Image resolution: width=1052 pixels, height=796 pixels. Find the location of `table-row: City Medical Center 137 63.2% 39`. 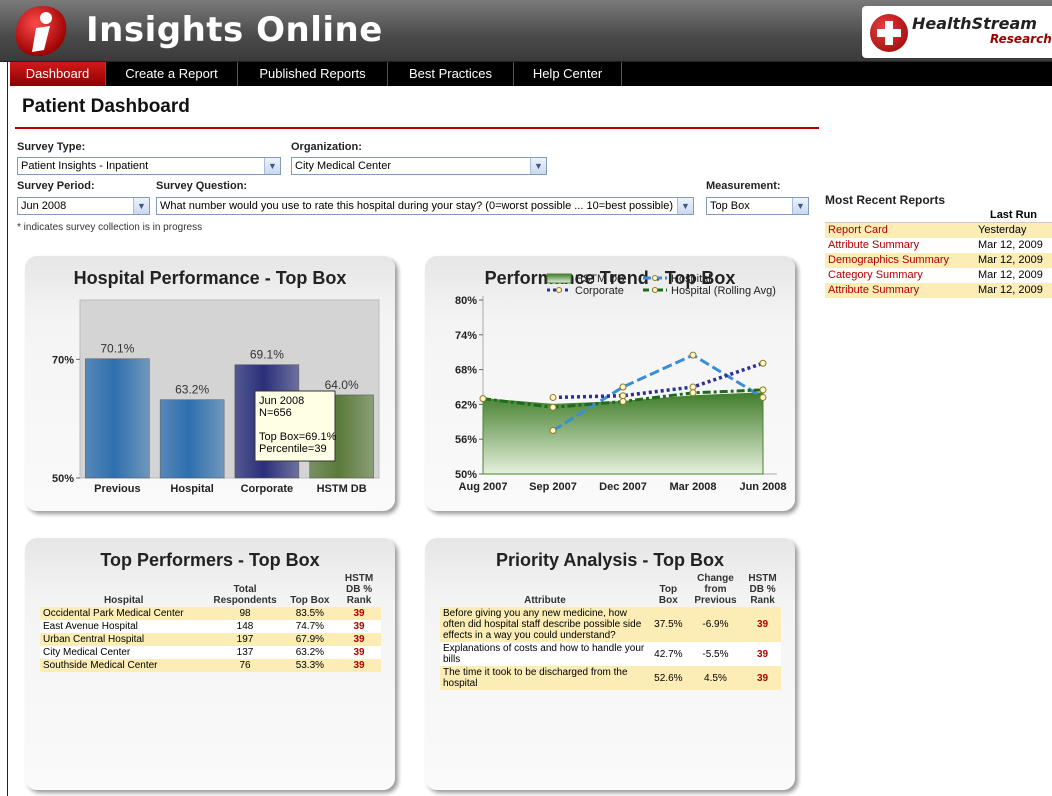

table-row: City Medical Center 137 63.2% 39 is located at coordinates (210, 652).